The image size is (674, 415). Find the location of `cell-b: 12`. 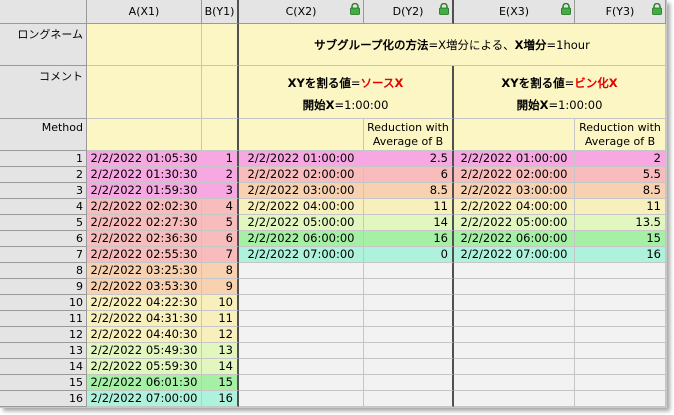

cell-b: 12 is located at coordinates (220, 335).